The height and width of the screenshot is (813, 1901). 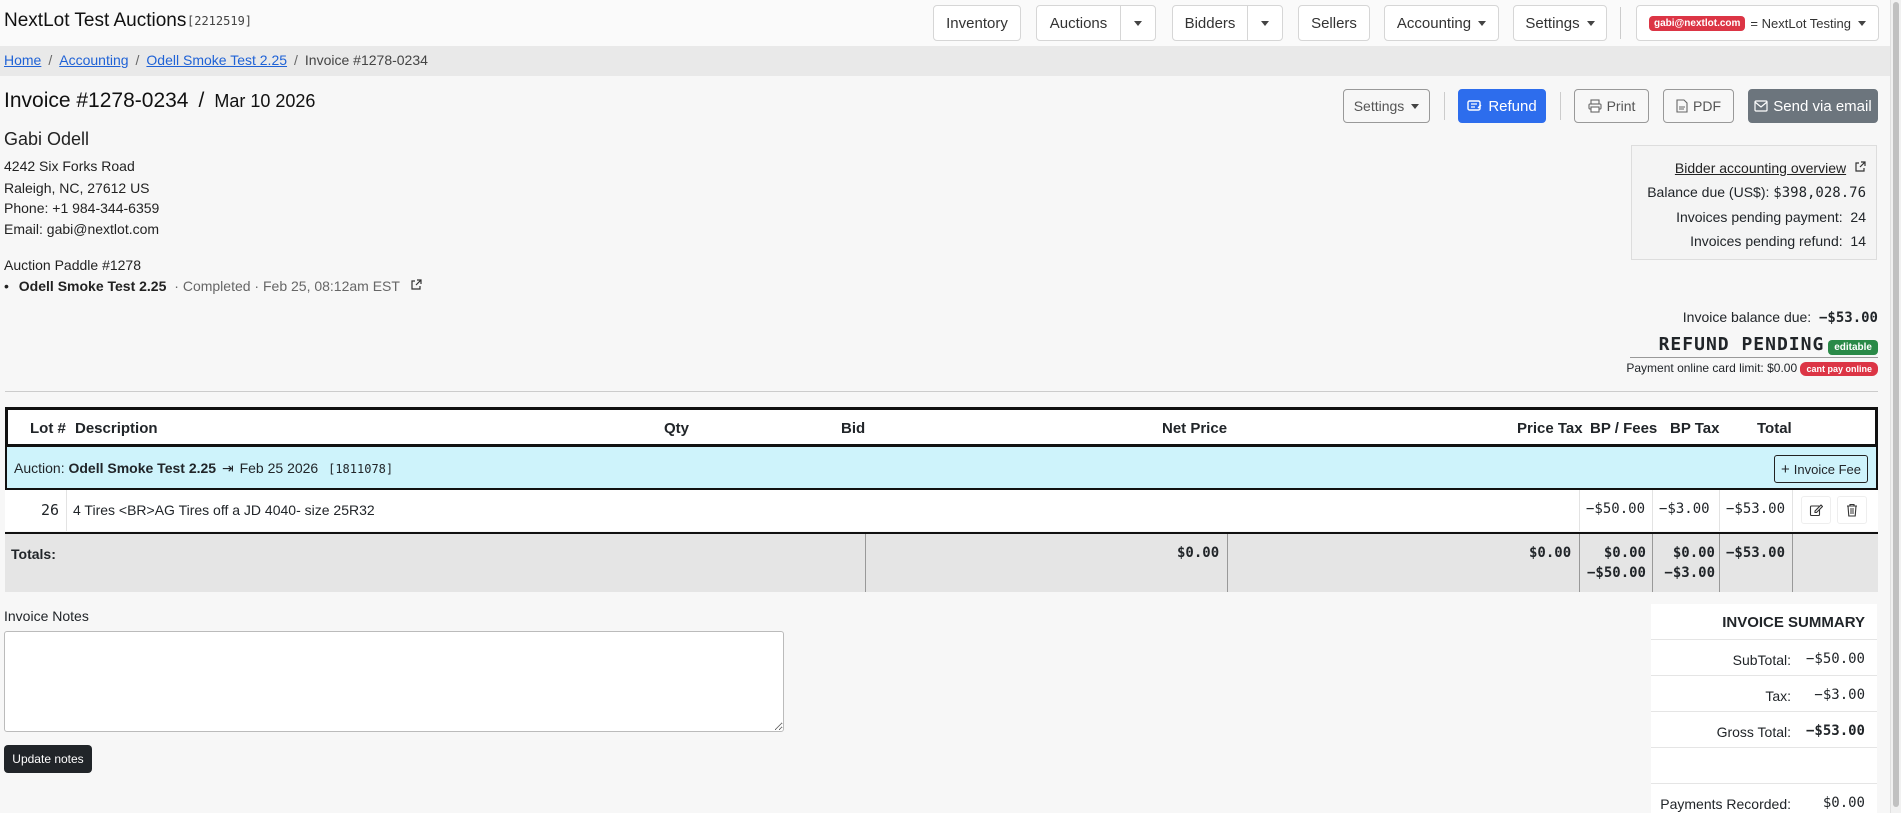 I want to click on summary-spacer-row, so click(x=1764, y=766).